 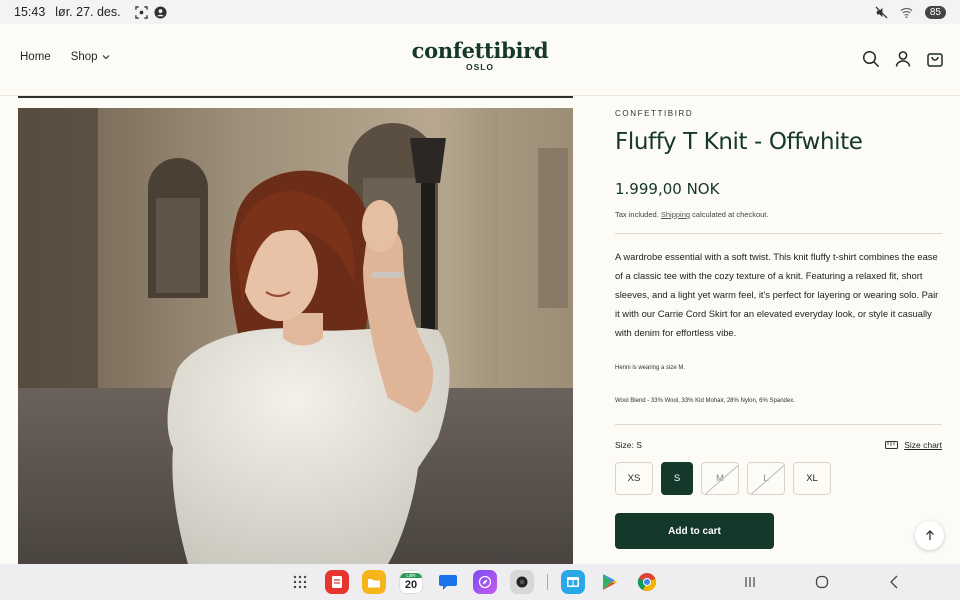 I want to click on back-icon, so click(x=894, y=582).